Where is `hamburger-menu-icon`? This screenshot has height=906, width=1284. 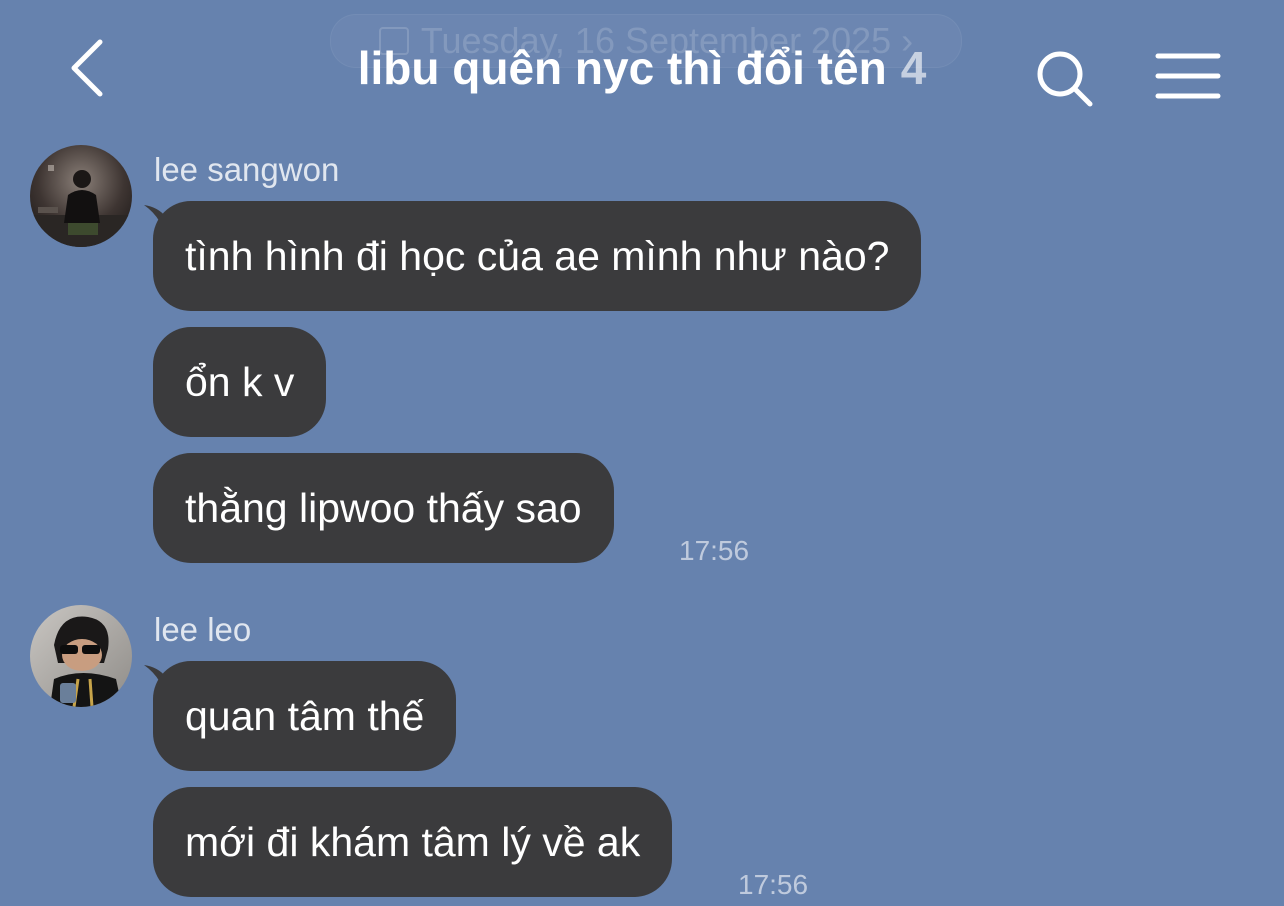 hamburger-menu-icon is located at coordinates (1188, 76).